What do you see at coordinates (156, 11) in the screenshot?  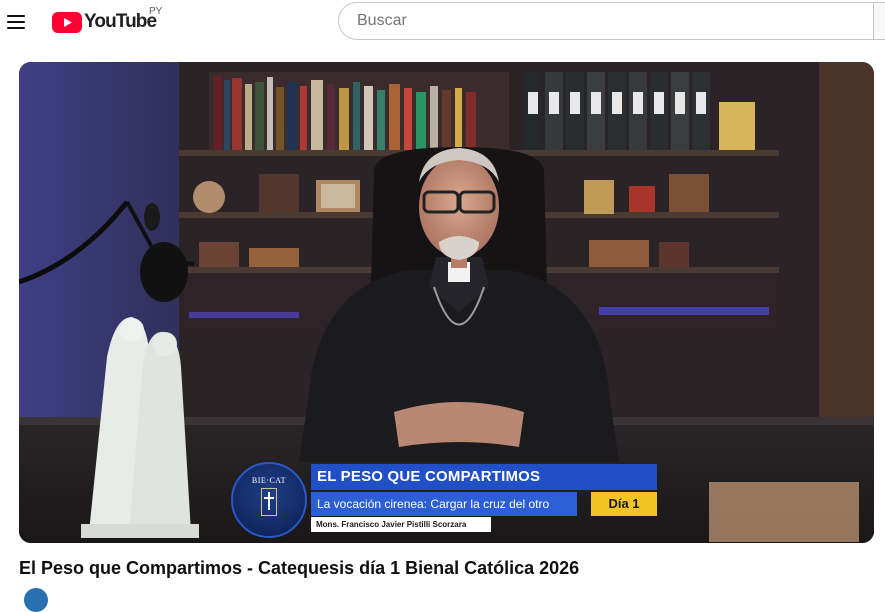 I see `country-code: PY` at bounding box center [156, 11].